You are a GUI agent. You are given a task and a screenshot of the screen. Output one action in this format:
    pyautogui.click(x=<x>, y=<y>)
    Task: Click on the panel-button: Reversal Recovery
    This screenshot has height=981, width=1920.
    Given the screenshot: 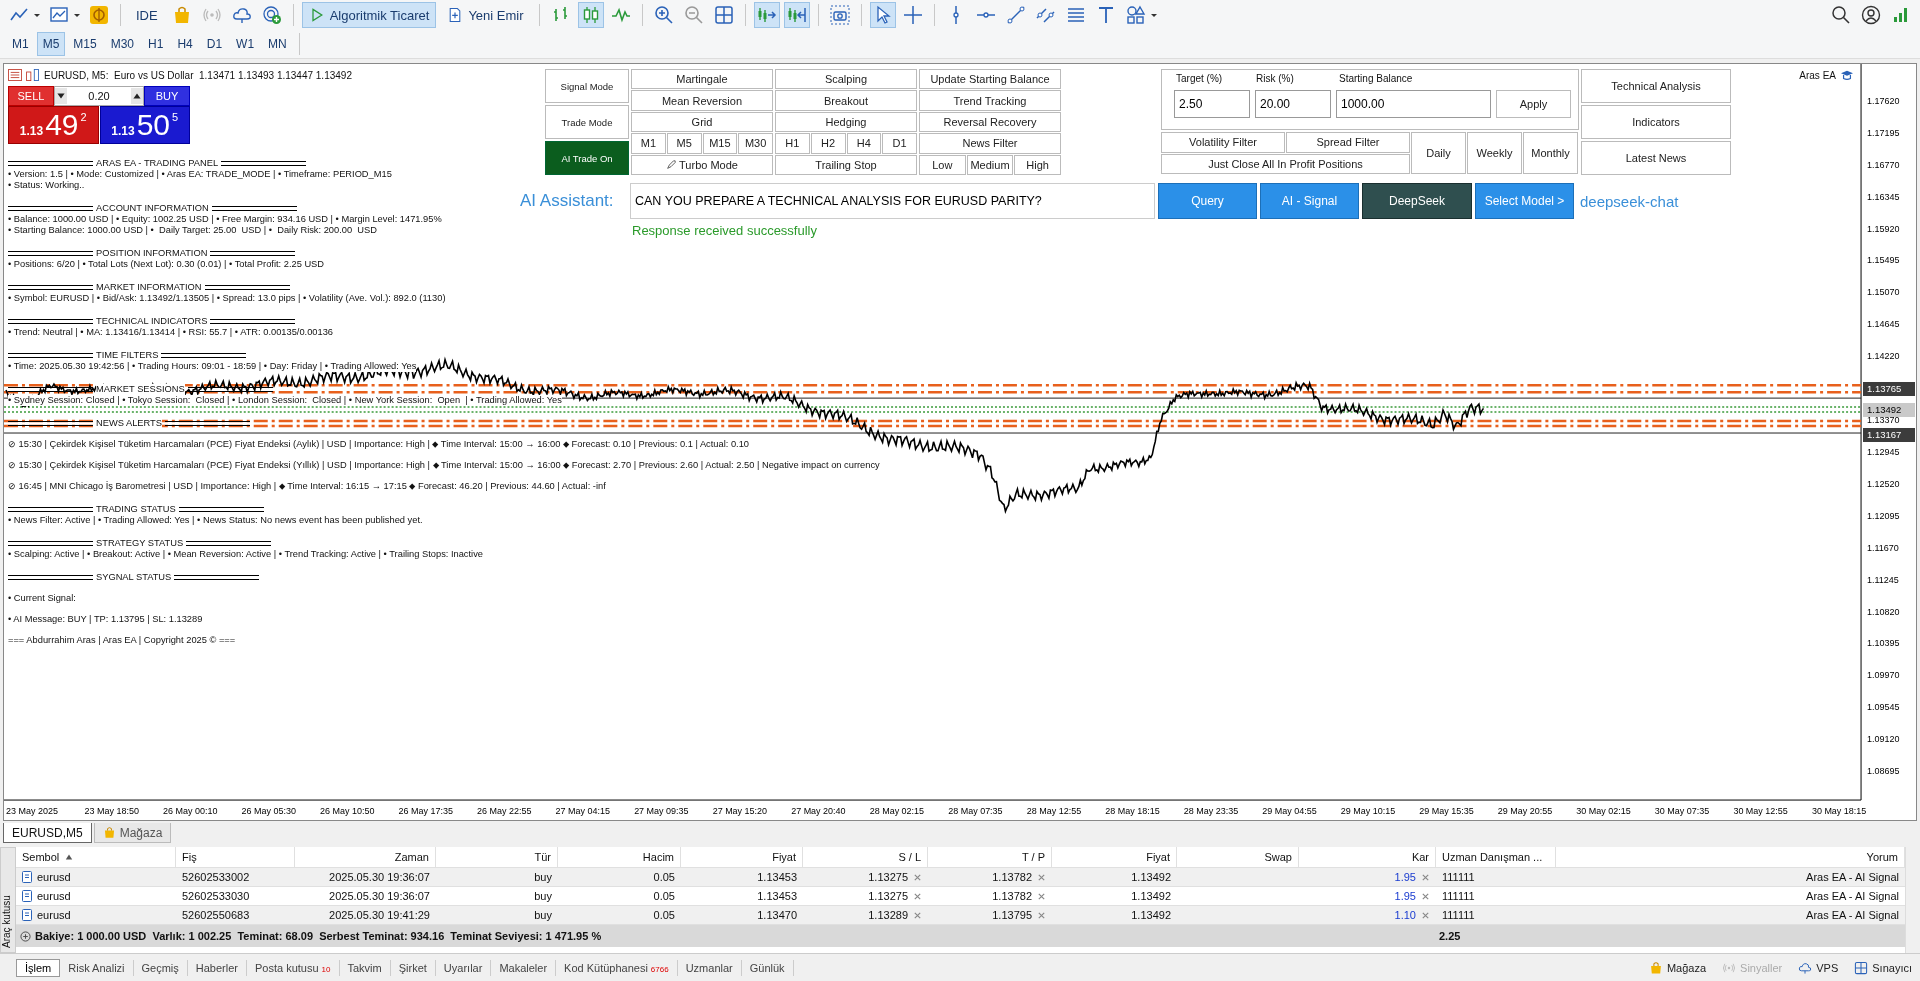 What is the action you would take?
    pyautogui.click(x=990, y=122)
    